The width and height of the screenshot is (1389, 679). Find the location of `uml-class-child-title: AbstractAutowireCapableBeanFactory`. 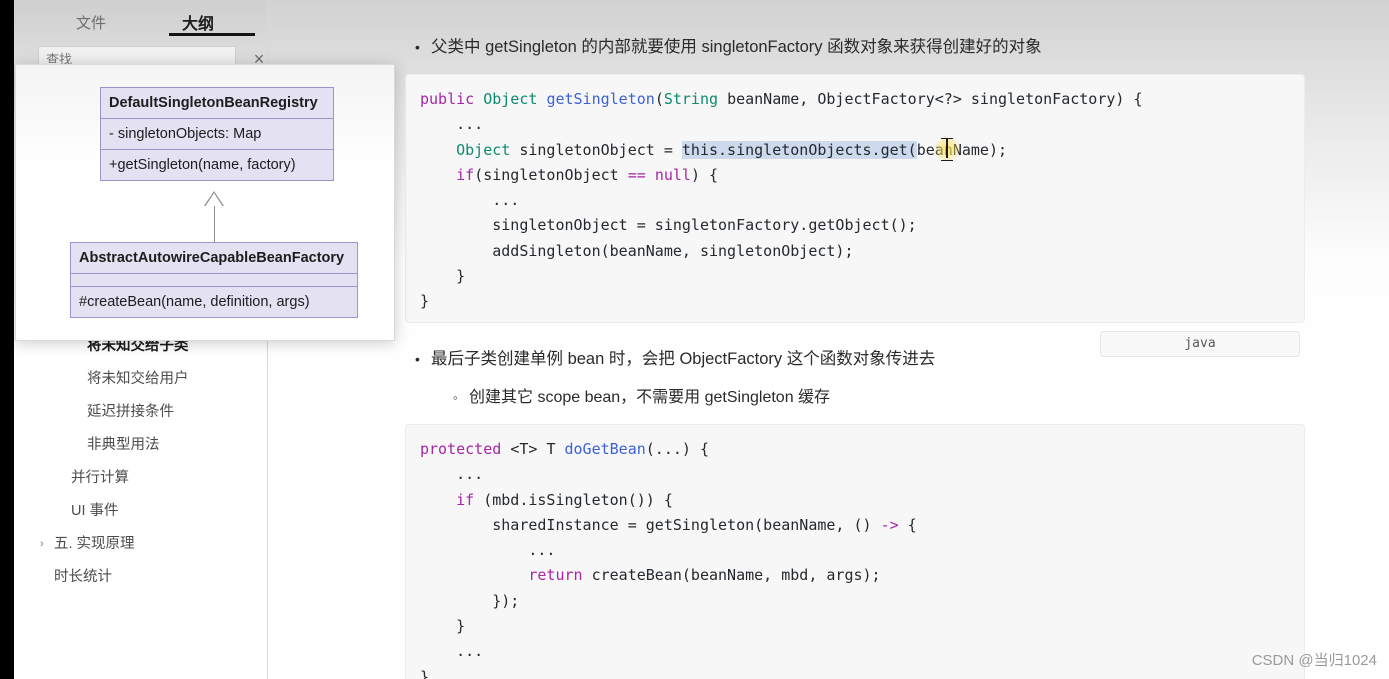

uml-class-child-title: AbstractAutowireCapableBeanFactory is located at coordinates (212, 258).